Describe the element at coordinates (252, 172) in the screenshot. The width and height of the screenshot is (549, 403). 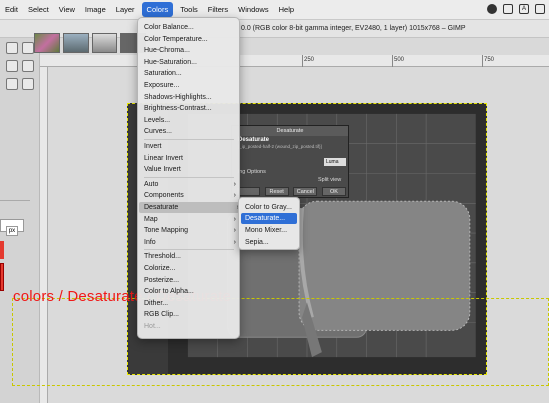
I see `blending-options: ing Options` at that location.